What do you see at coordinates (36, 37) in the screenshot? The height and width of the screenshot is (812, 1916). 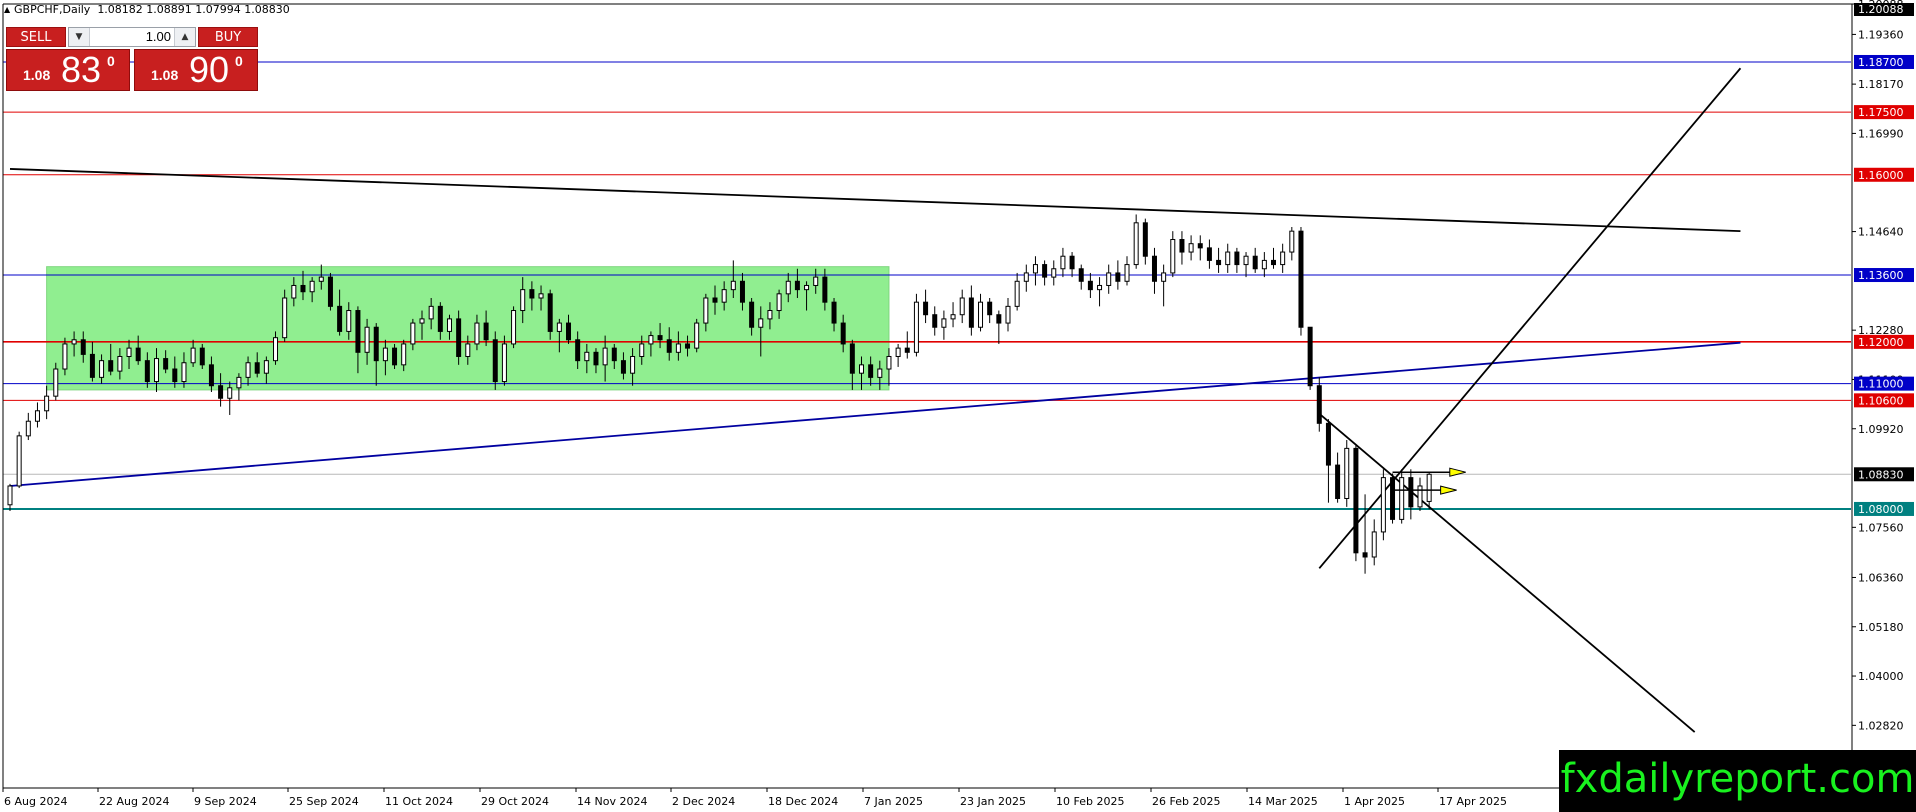 I see `sell-button: SELL` at bounding box center [36, 37].